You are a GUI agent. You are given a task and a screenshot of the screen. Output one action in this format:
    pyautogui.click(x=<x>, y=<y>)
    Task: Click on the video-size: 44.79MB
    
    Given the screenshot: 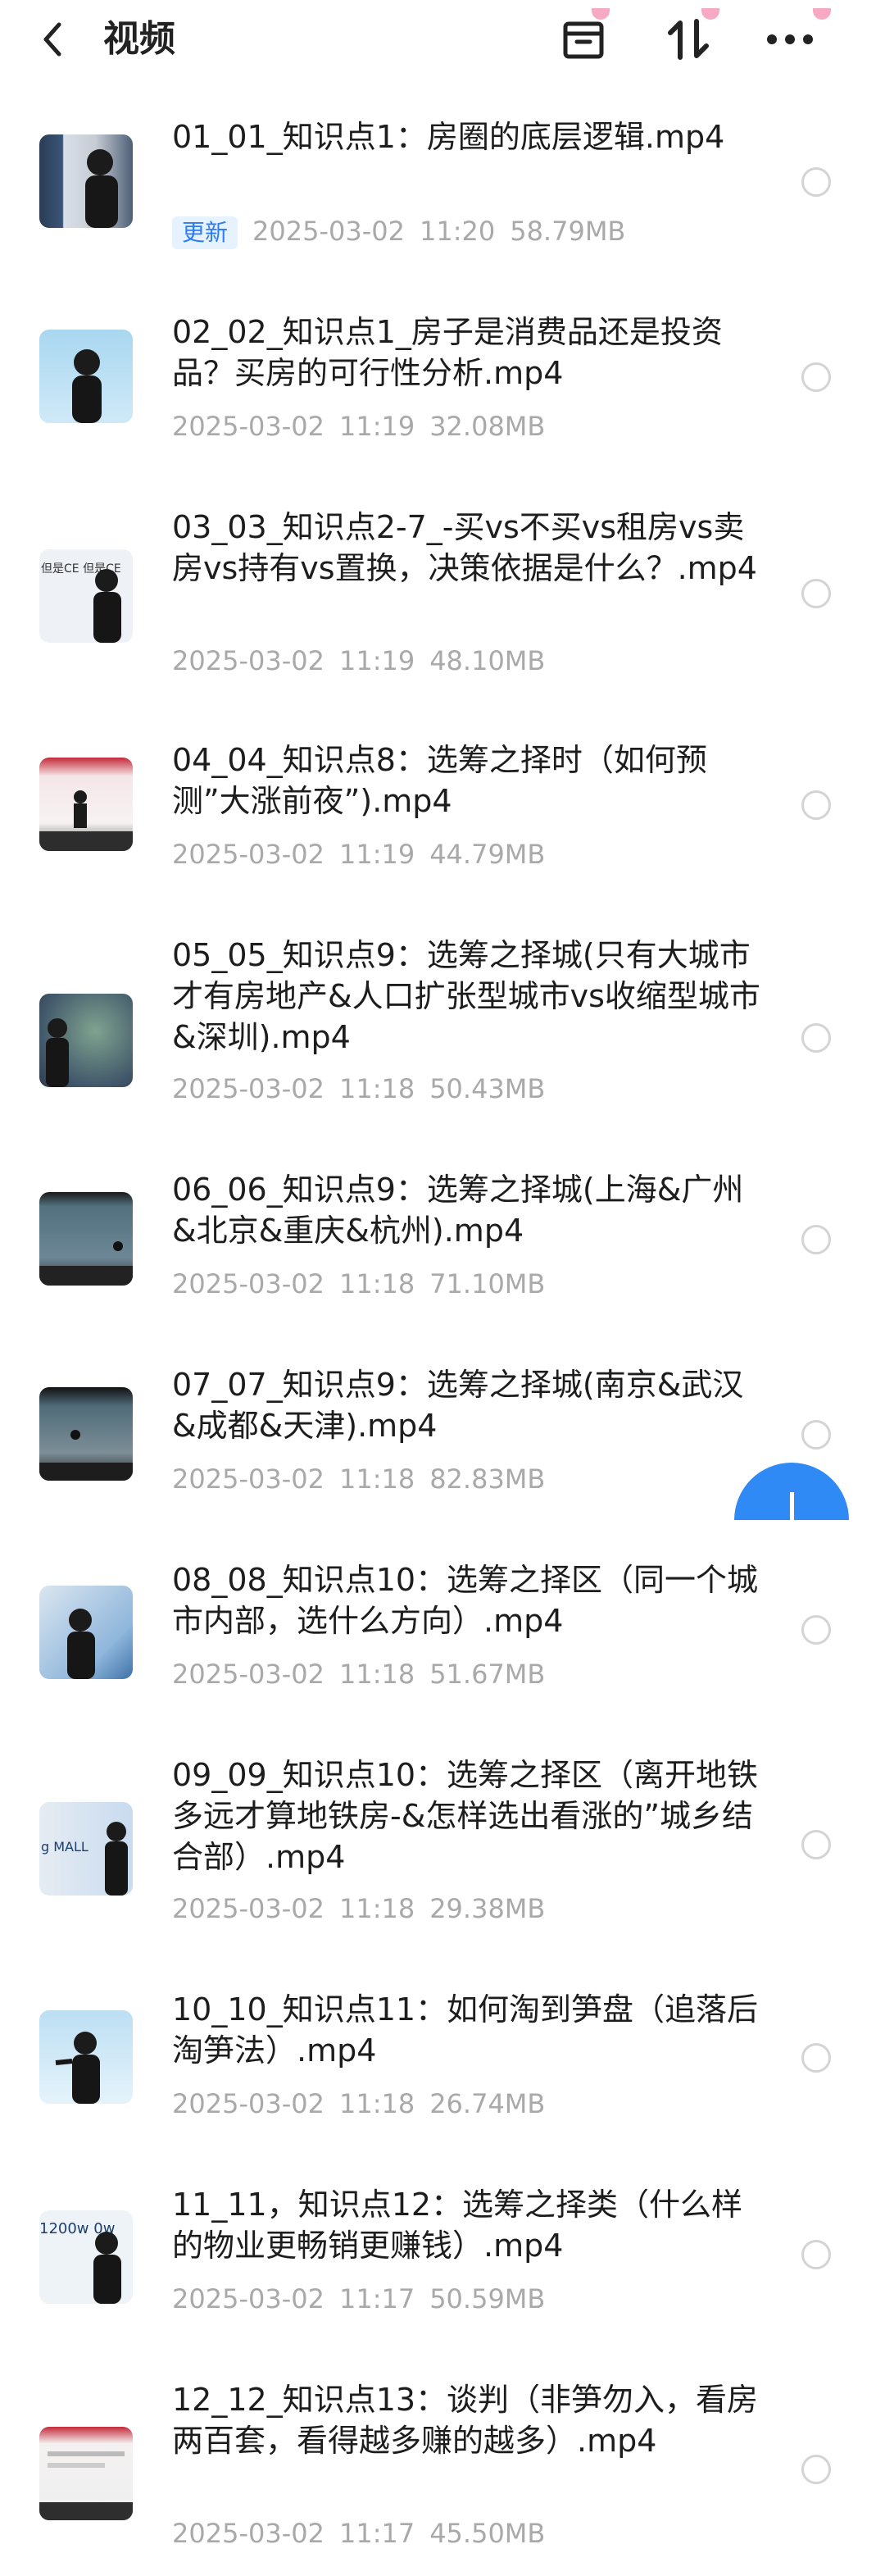 What is the action you would take?
    pyautogui.click(x=488, y=855)
    